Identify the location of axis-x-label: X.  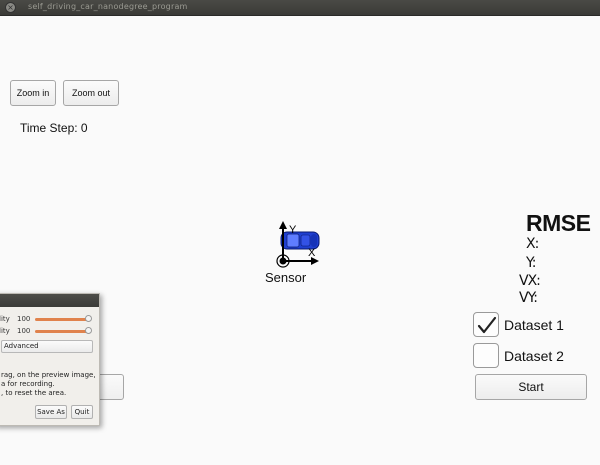
(312, 253).